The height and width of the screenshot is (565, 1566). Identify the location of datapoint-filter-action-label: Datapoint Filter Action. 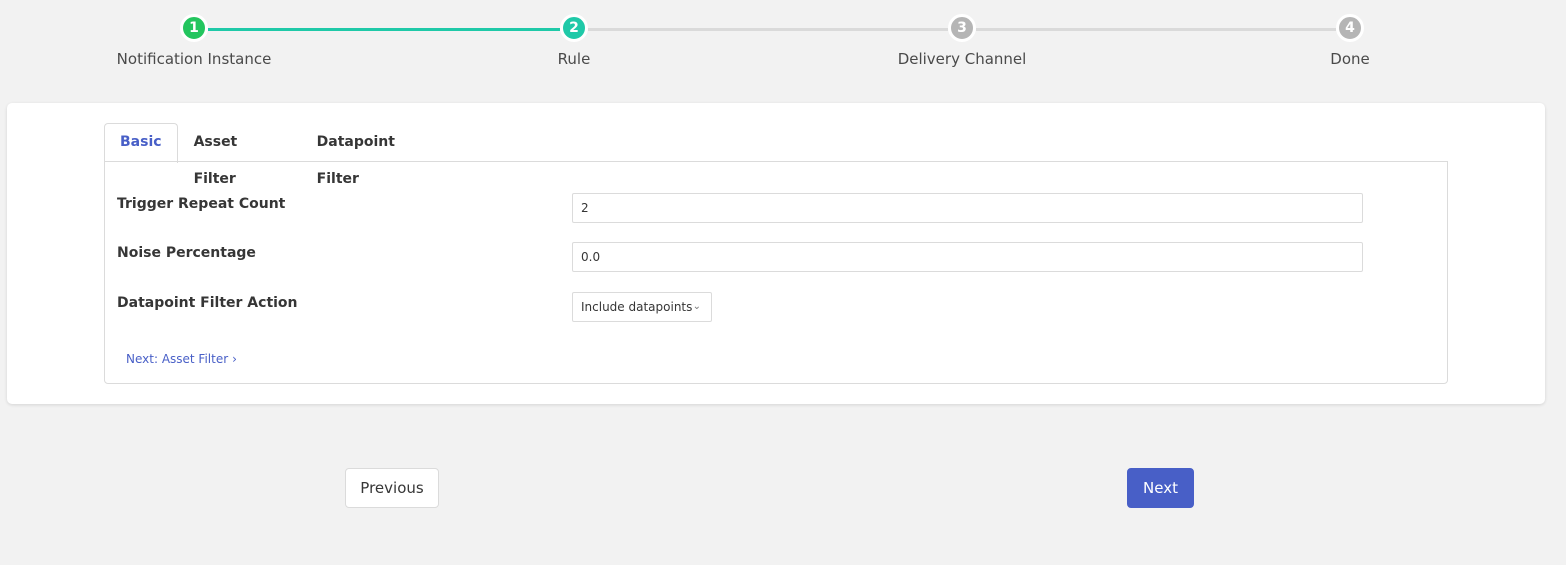
(207, 303).